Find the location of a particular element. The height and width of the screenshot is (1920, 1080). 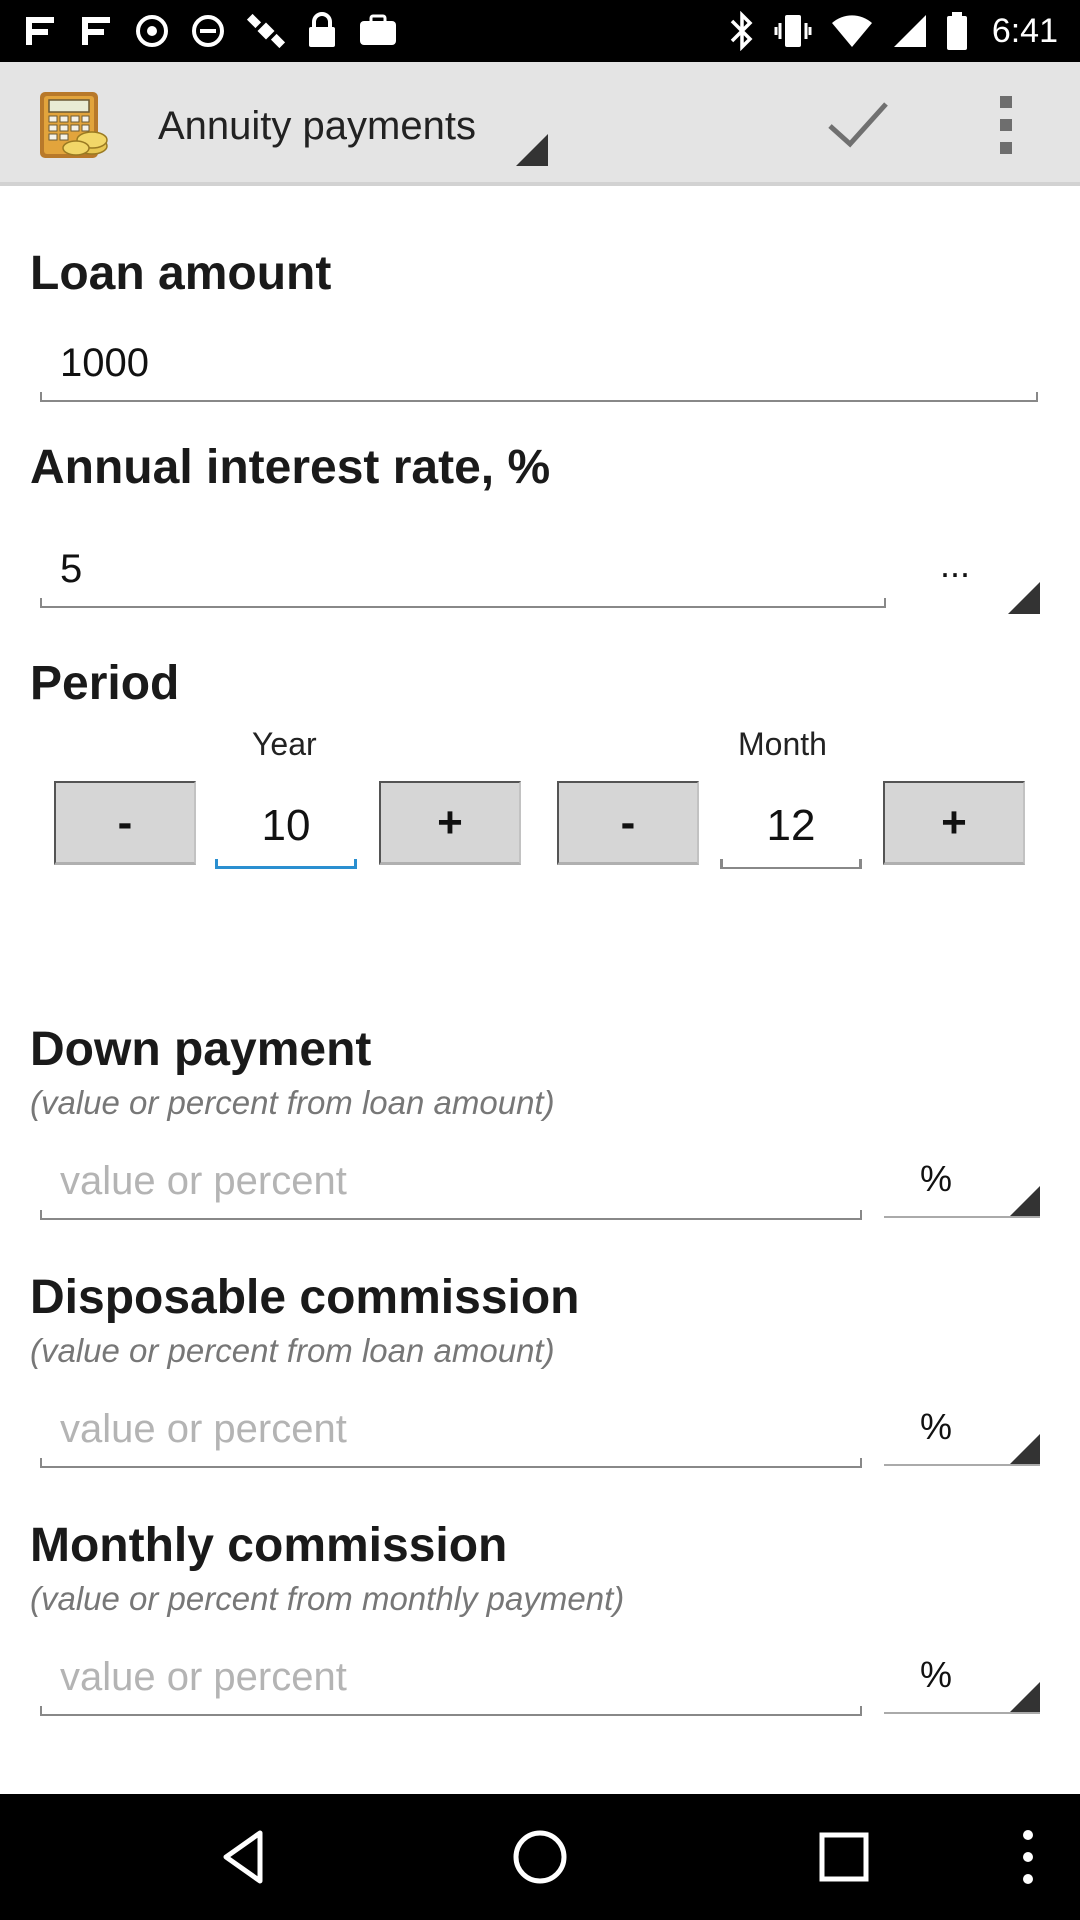

monthly-commission-unit: % is located at coordinates (936, 1674).